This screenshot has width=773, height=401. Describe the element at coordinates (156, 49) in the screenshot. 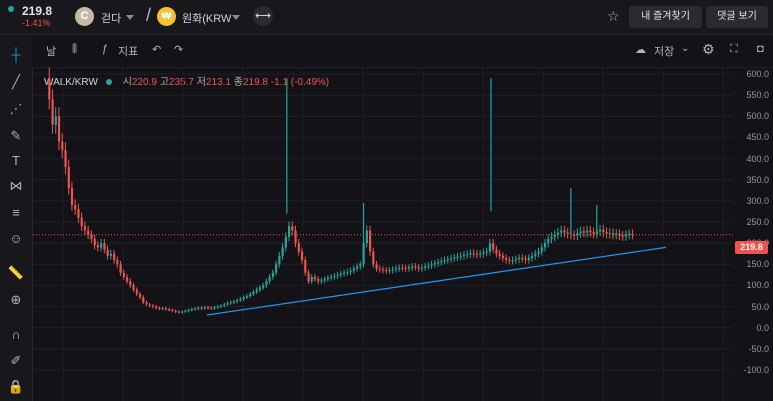

I see `undo-icon: ↶` at that location.